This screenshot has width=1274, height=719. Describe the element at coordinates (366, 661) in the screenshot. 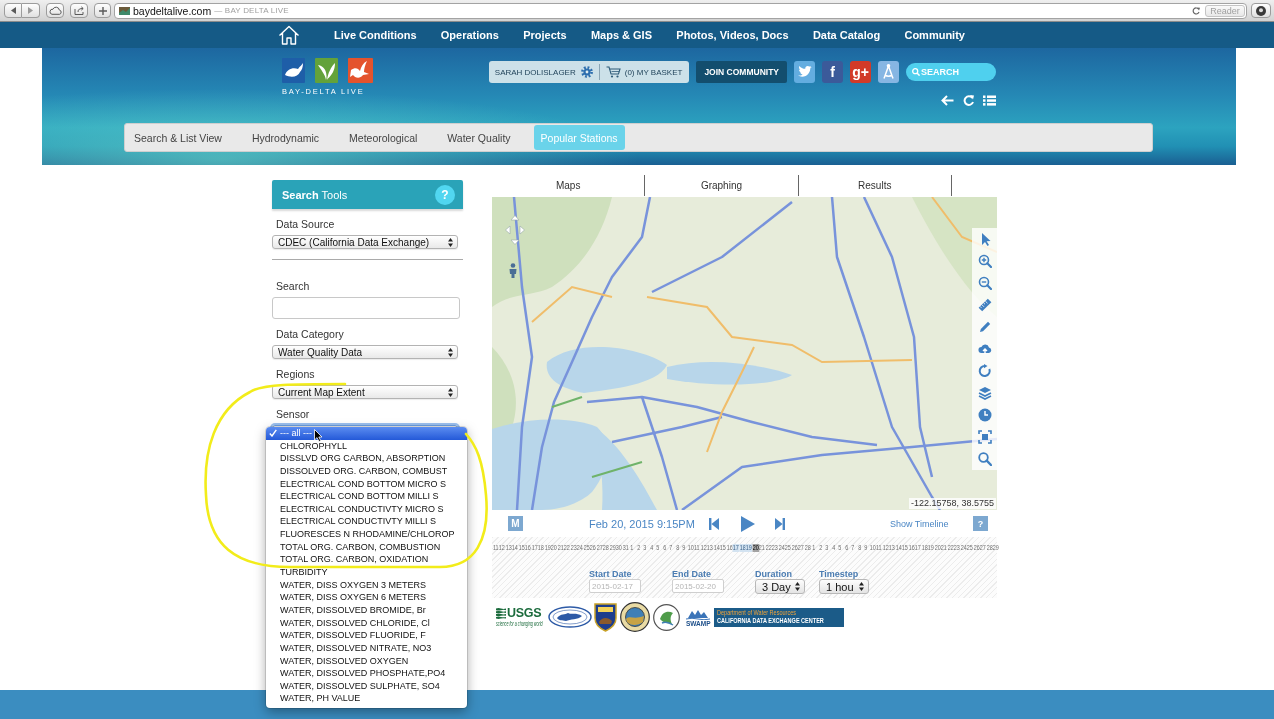

I see `dropdown-option: WATER, DISSOLVED OXYGEN` at that location.